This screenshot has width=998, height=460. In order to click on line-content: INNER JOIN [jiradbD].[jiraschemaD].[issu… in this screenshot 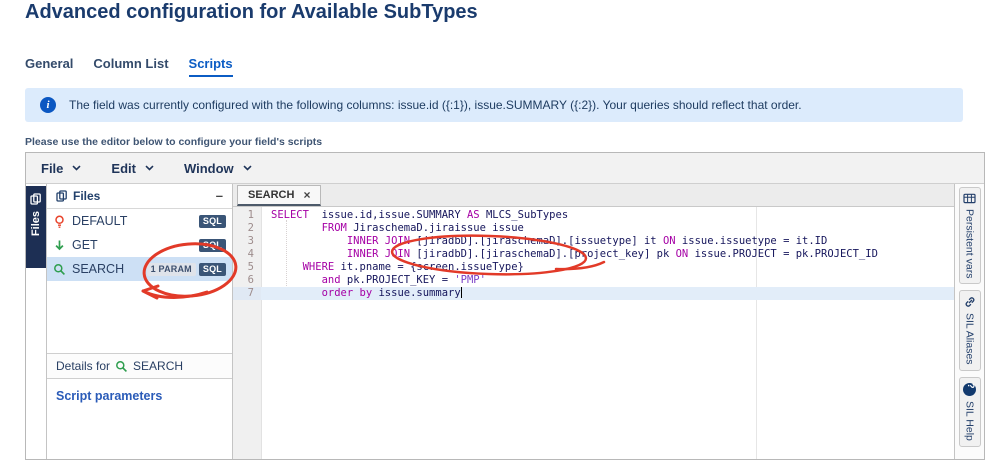, I will do `click(587, 241)`.